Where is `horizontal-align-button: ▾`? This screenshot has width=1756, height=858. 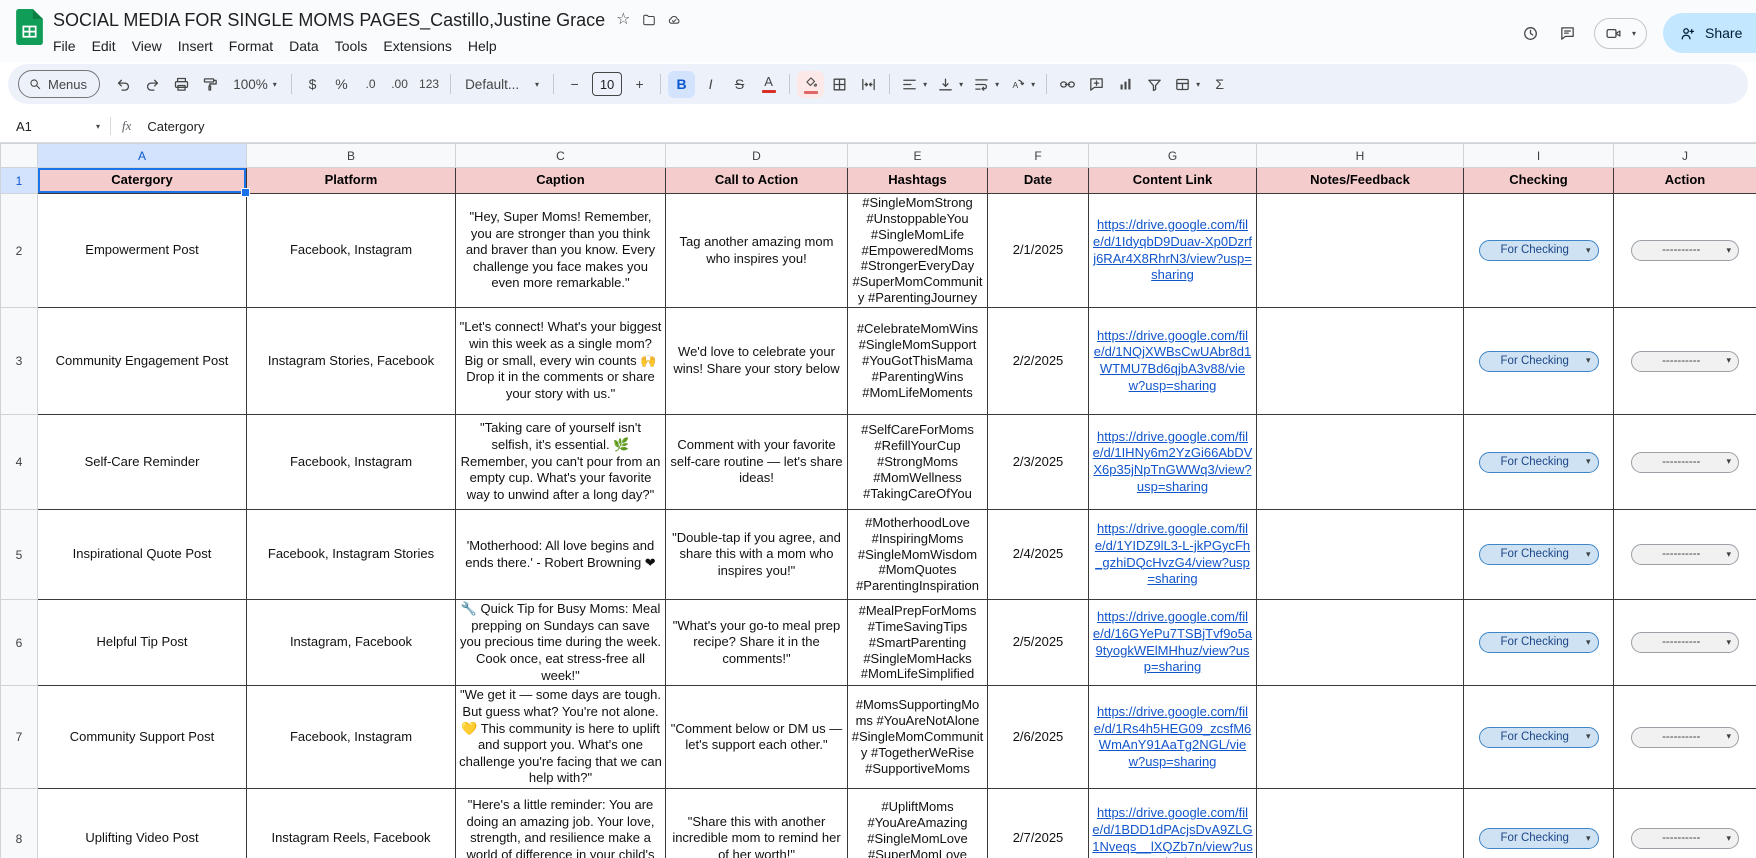
horizontal-align-button: ▾ is located at coordinates (914, 84).